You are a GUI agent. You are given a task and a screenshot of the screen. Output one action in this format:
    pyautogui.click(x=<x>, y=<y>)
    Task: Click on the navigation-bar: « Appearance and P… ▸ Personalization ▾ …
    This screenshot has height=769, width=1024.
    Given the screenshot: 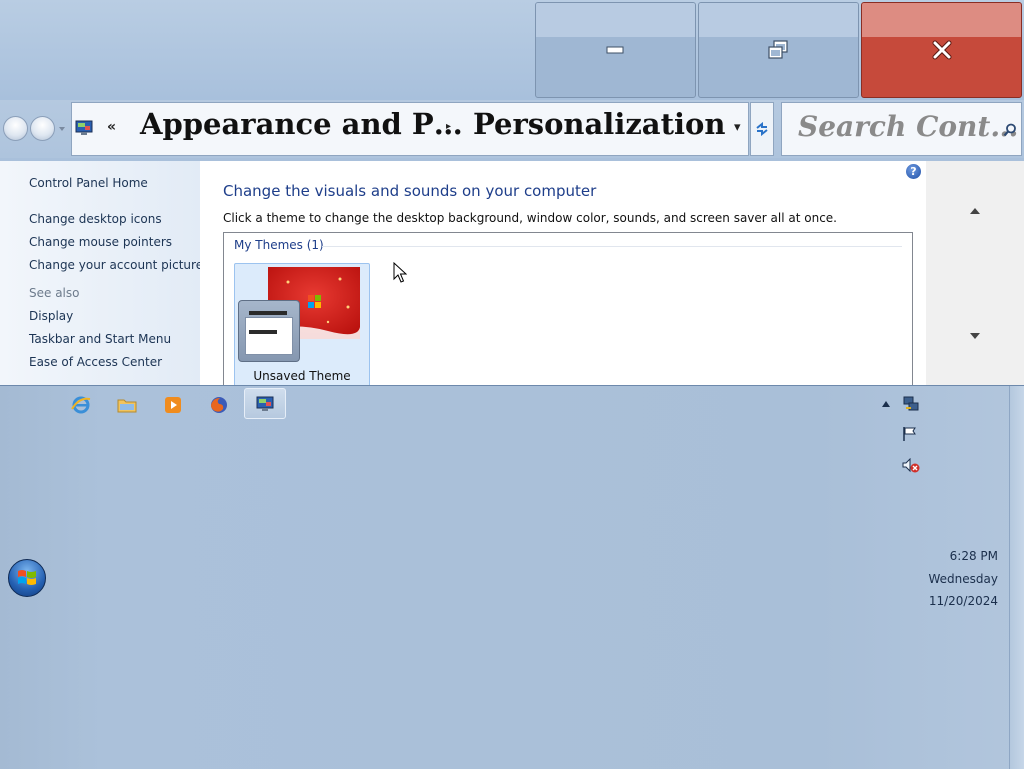 What is the action you would take?
    pyautogui.click(x=512, y=129)
    